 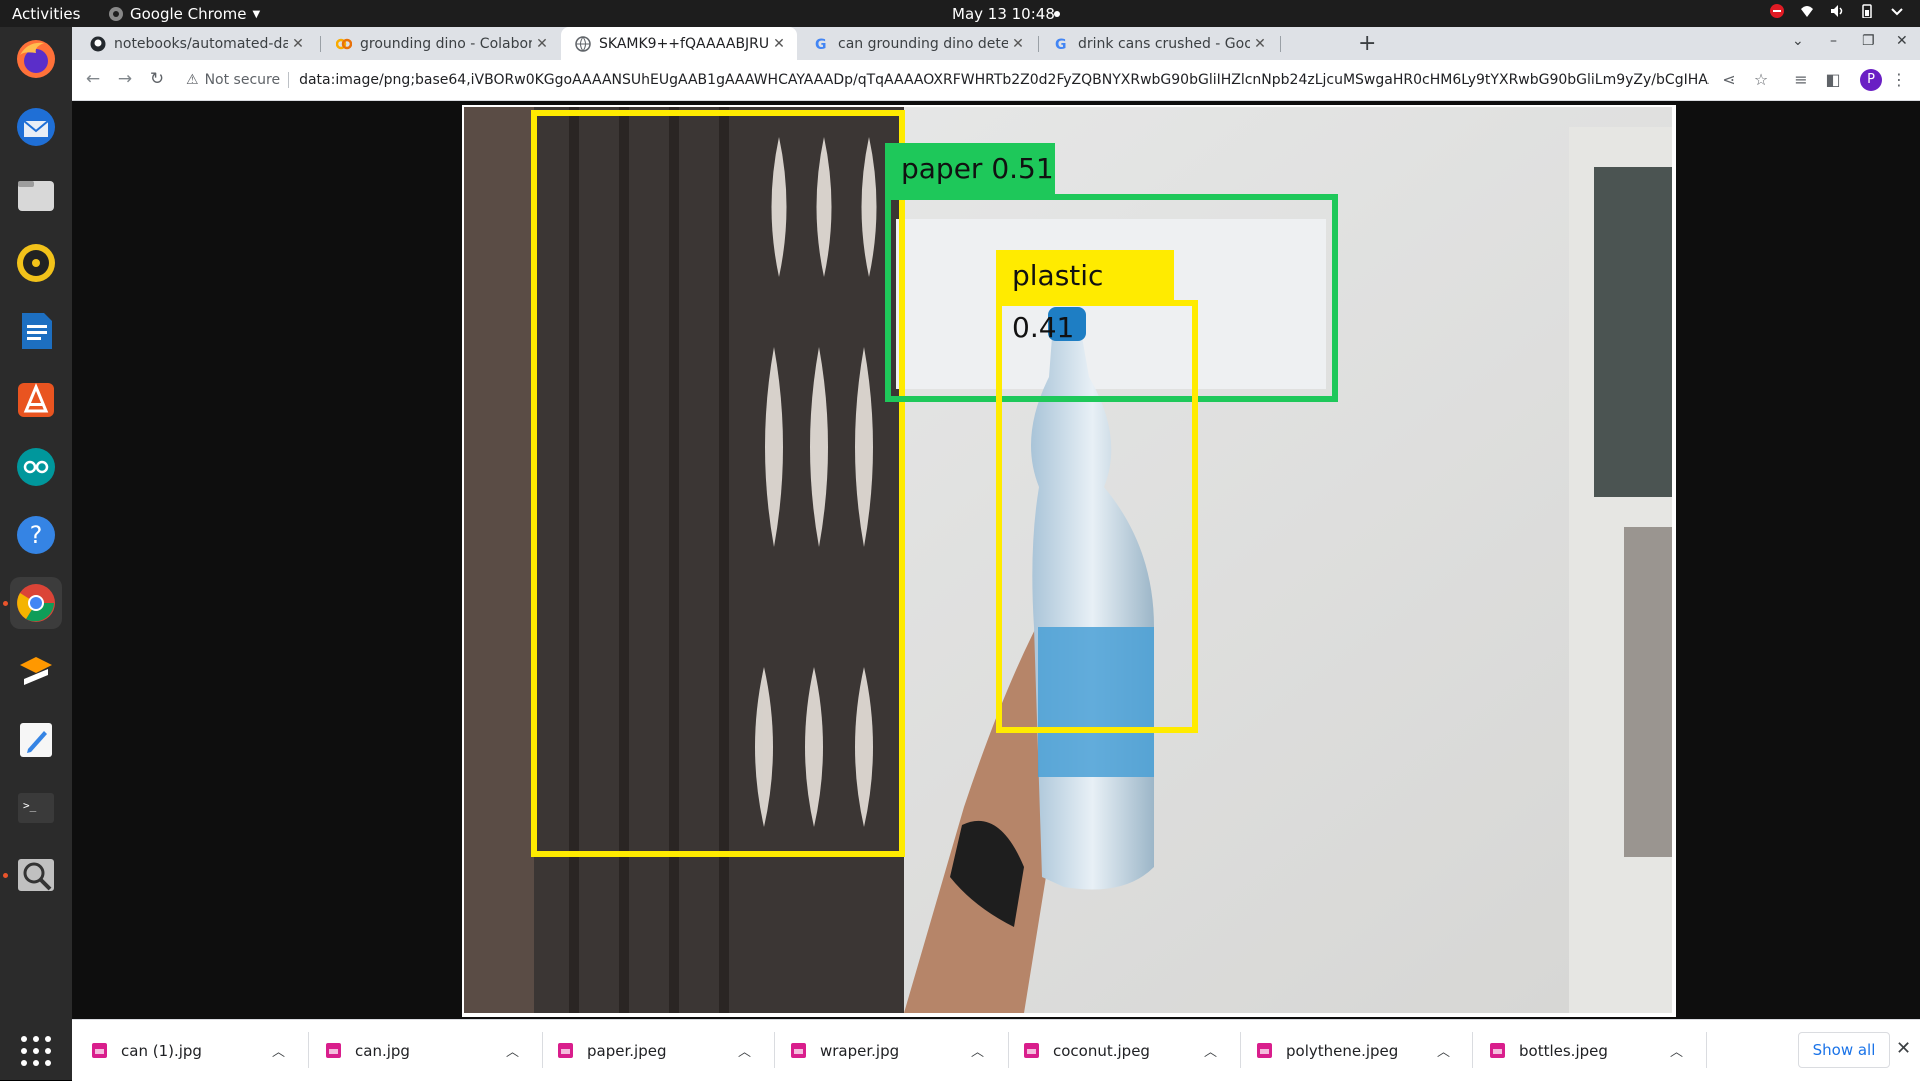 I want to click on security-label: Not secure, so click(x=243, y=80).